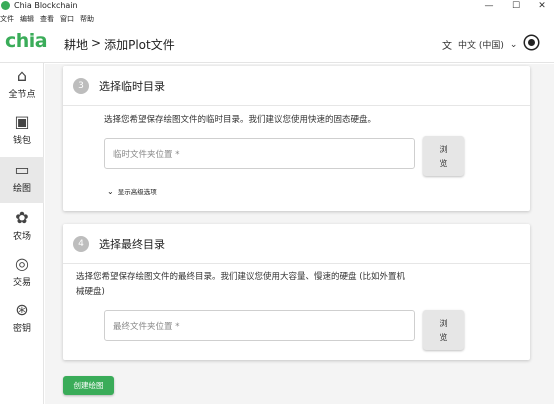  I want to click on sidebar-item-label: 密钥, so click(21, 329).